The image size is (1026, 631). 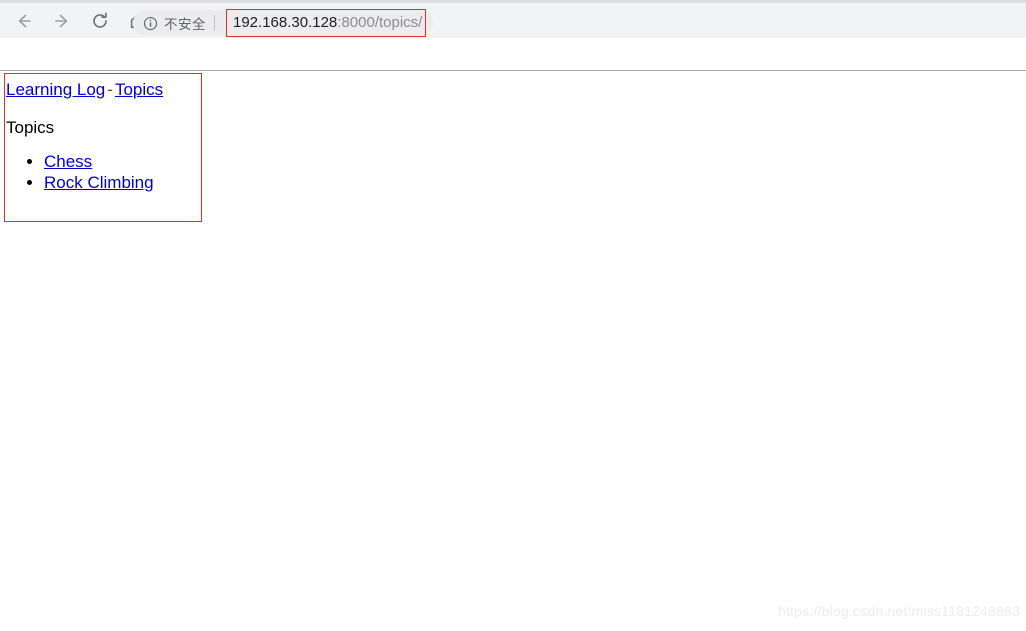 I want to click on watermark-text: https://blog.csdn.net/miss1181248983, so click(x=899, y=611).